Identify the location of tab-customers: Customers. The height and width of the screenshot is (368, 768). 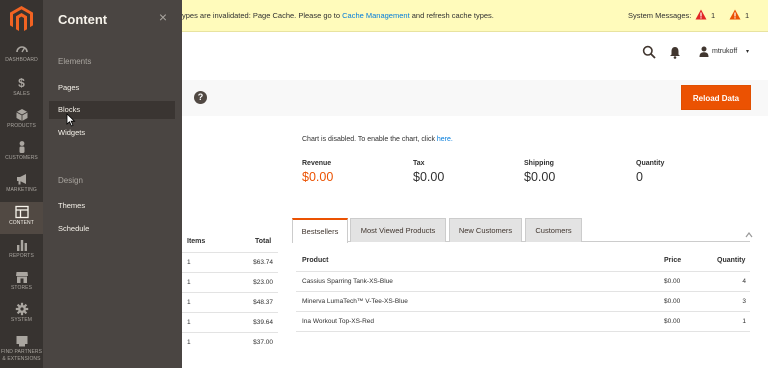
(553, 230).